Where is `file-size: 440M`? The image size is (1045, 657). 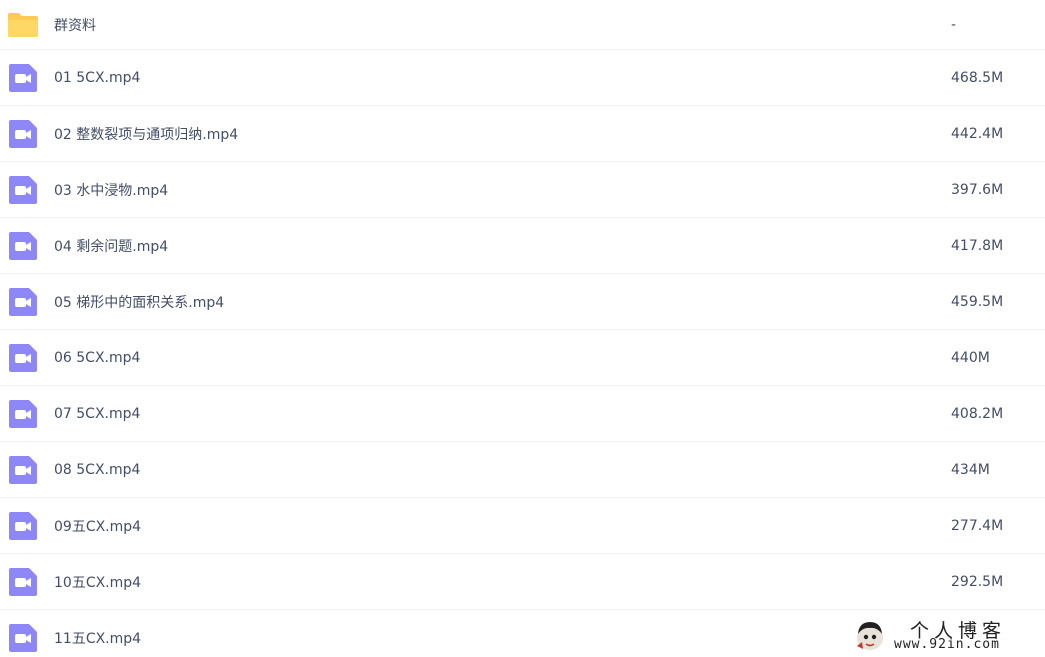
file-size: 440M is located at coordinates (970, 357).